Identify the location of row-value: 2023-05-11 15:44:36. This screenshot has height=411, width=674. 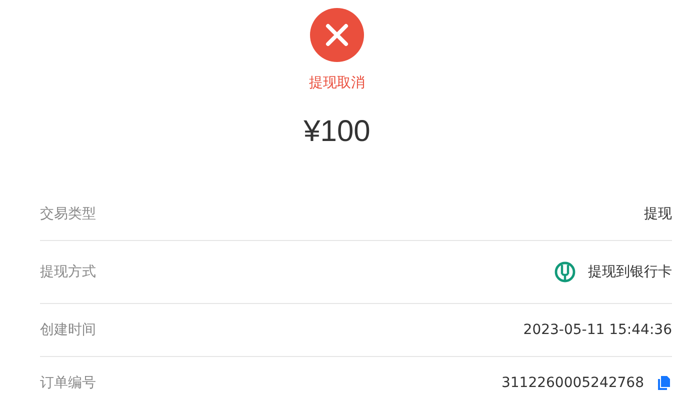
(597, 330).